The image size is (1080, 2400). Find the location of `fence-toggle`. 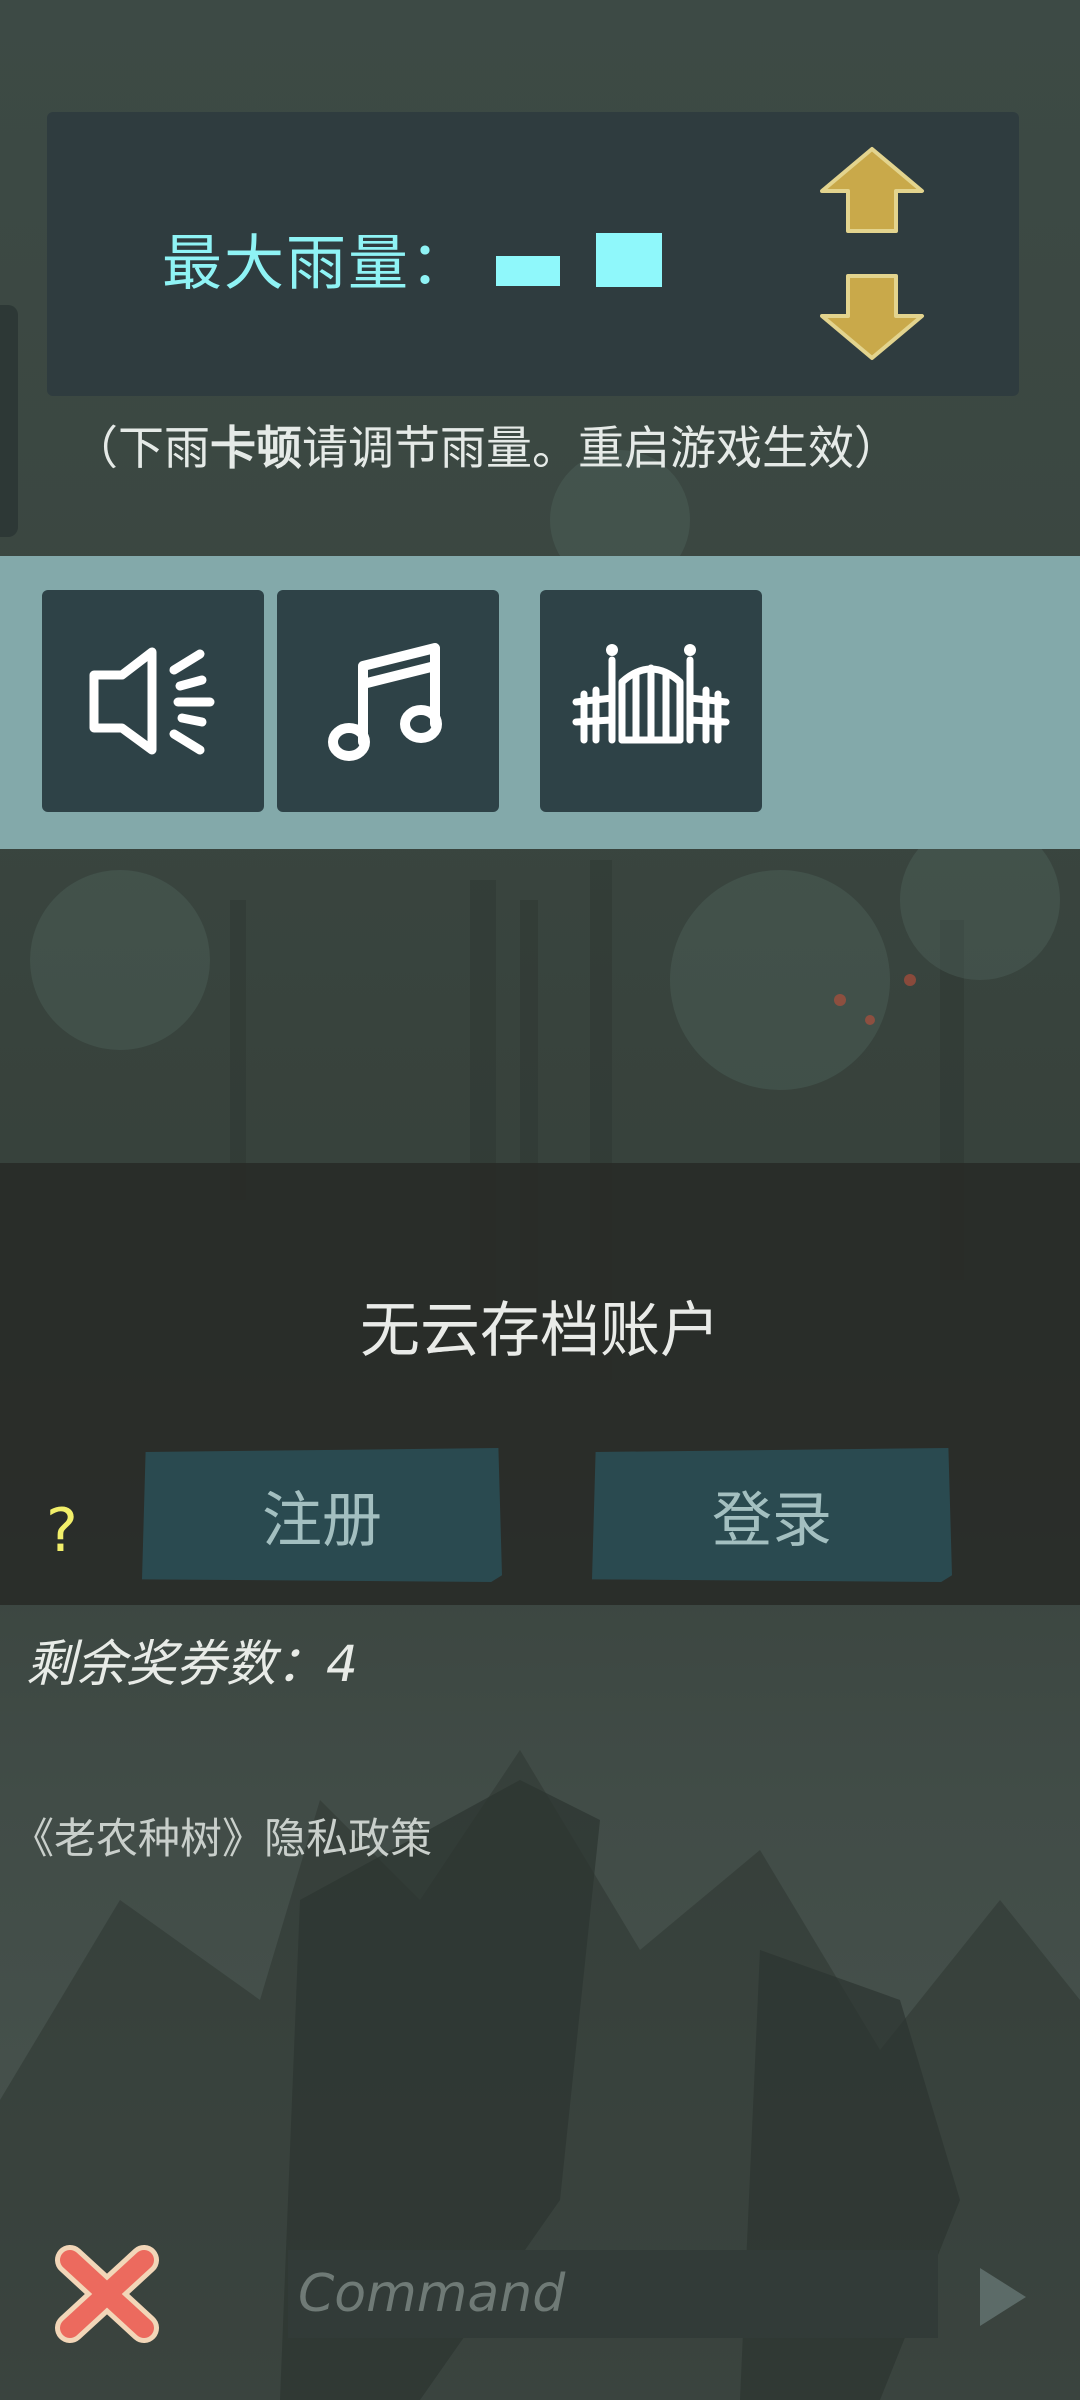

fence-toggle is located at coordinates (651, 701).